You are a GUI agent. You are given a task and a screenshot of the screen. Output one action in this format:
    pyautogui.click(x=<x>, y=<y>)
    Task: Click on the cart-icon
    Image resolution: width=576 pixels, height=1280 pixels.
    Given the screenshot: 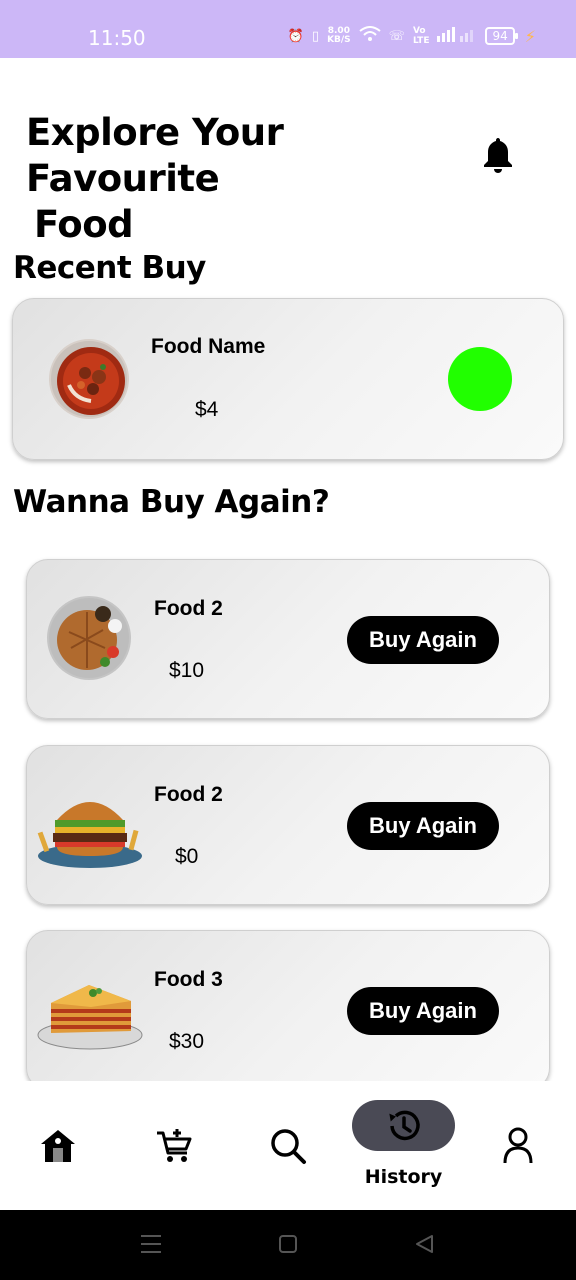 What is the action you would take?
    pyautogui.click(x=174, y=1146)
    